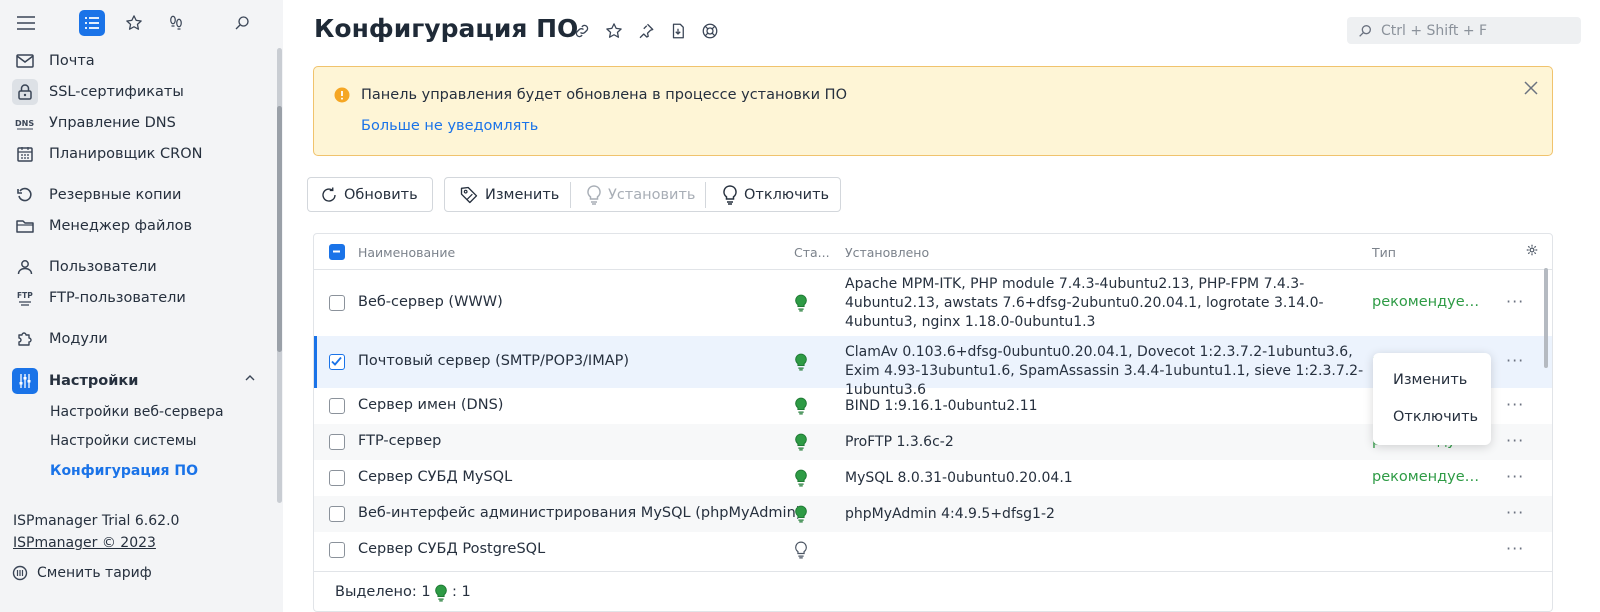 The height and width of the screenshot is (612, 1600). Describe the element at coordinates (96, 521) in the screenshot. I see `version-label: ISPmanager Trial 6.62.0` at that location.